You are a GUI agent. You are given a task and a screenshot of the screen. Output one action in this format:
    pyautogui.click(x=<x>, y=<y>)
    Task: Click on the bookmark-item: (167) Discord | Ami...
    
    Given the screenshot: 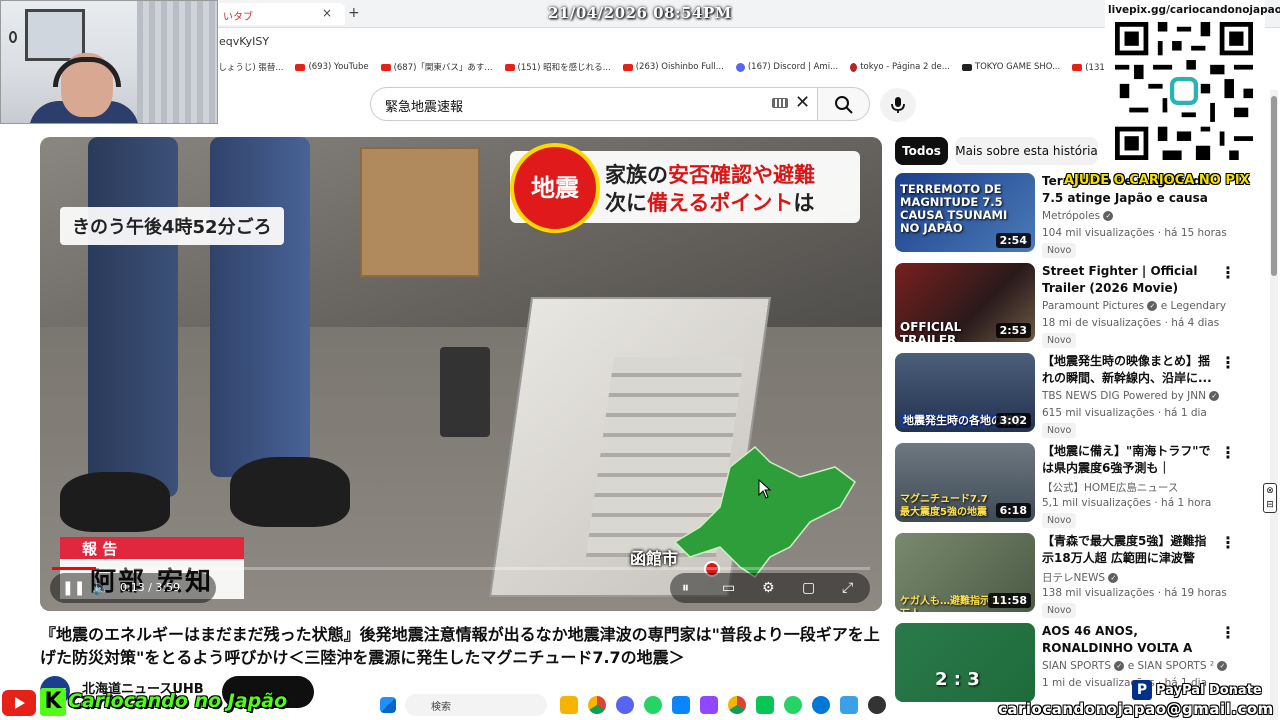 What is the action you would take?
    pyautogui.click(x=786, y=67)
    